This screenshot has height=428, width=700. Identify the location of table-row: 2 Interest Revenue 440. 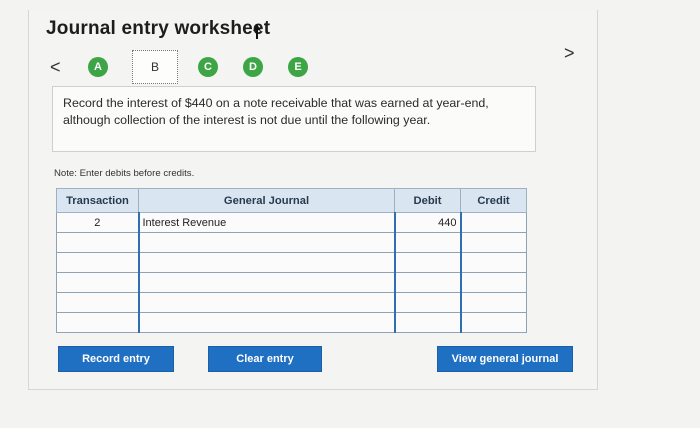
(291, 222).